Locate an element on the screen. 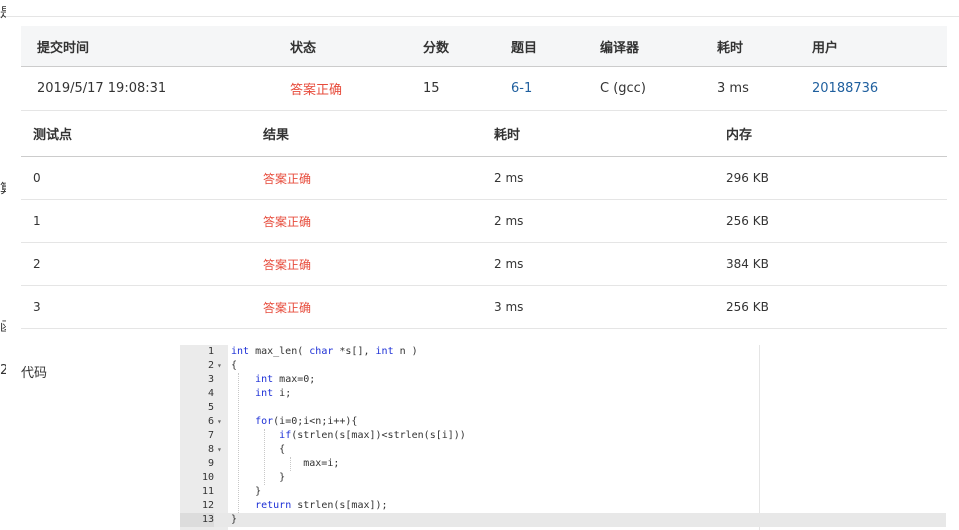  code-line: 3 int max=0; is located at coordinates (445, 380).